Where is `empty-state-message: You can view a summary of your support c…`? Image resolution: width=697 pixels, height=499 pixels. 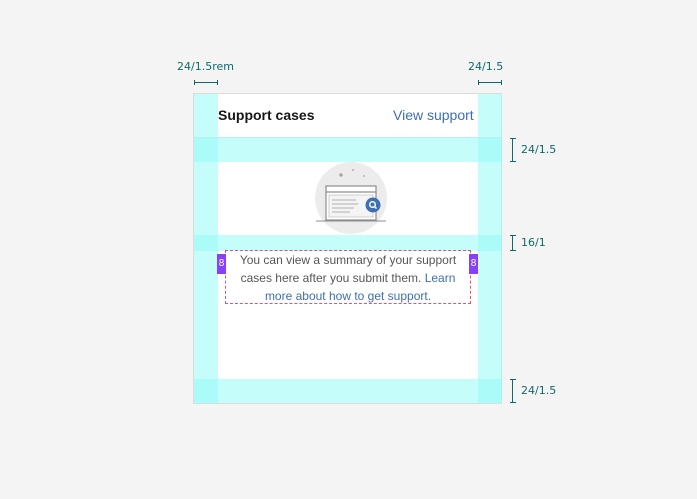
empty-state-message: You can view a summary of your support c… is located at coordinates (348, 278).